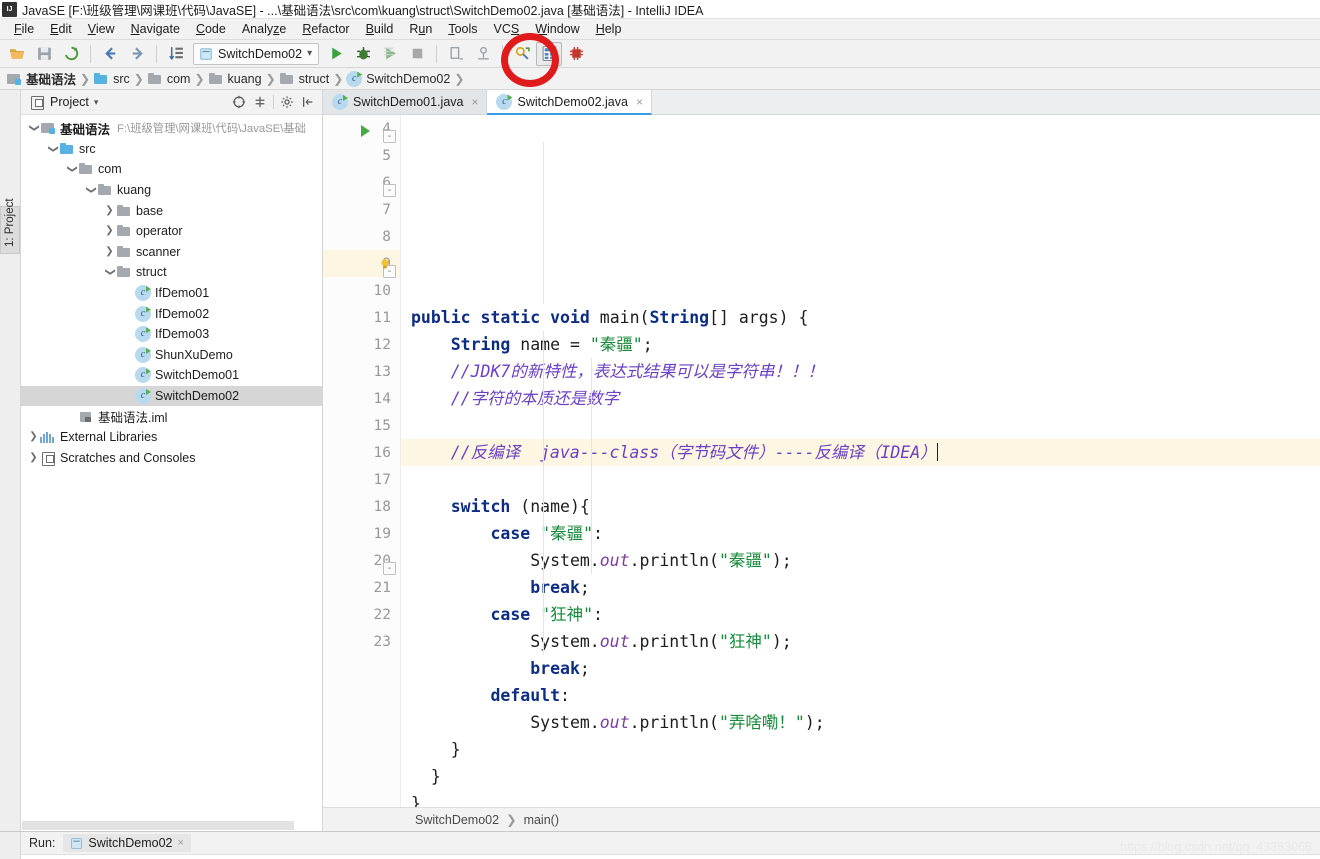 The image size is (1320, 859). Describe the element at coordinates (256, 53) in the screenshot. I see `run-configuration-selector: SwitchDemo02 ▾` at that location.